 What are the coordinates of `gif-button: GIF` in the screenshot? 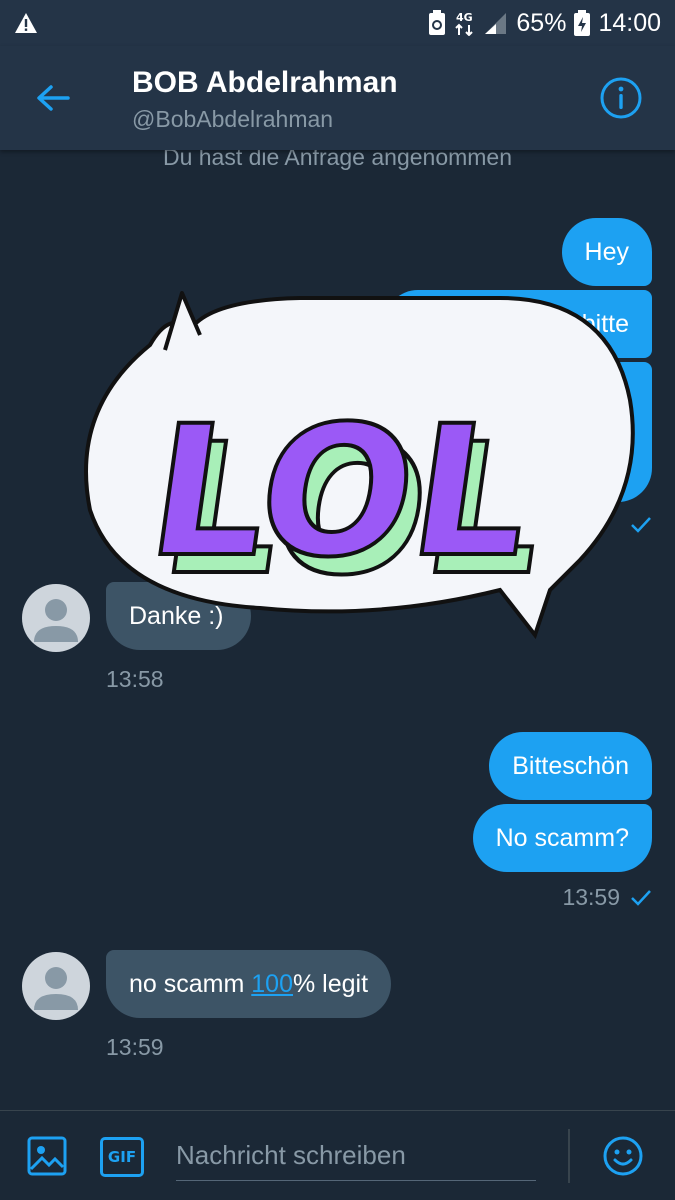 It's located at (122, 1157).